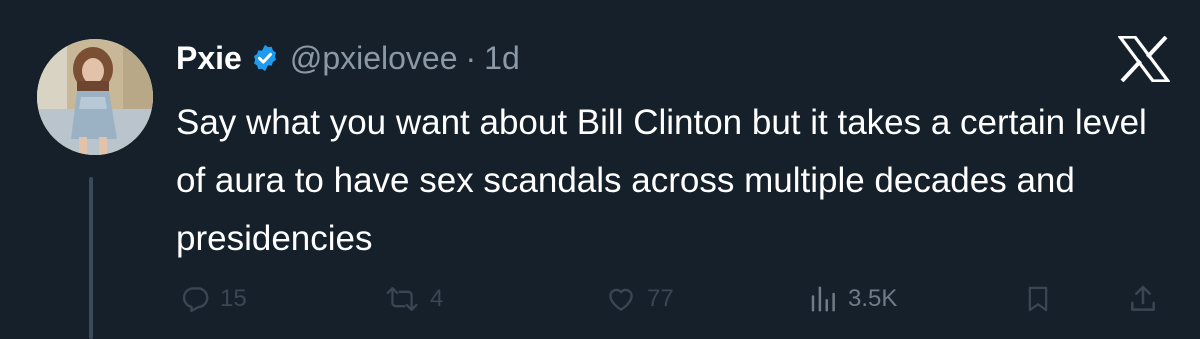 This screenshot has height=339, width=1200. What do you see at coordinates (600, 299) in the screenshot?
I see `tweet-actions: 15 4 77 3.5K` at bounding box center [600, 299].